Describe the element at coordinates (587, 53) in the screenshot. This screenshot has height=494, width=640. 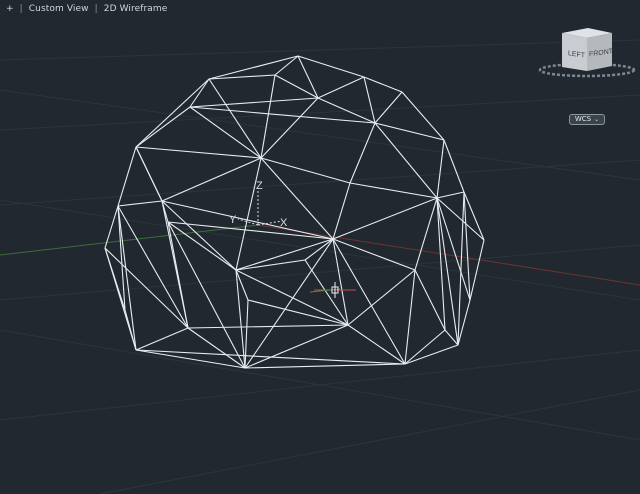
I see `viewcube: LEFT FRONT` at that location.